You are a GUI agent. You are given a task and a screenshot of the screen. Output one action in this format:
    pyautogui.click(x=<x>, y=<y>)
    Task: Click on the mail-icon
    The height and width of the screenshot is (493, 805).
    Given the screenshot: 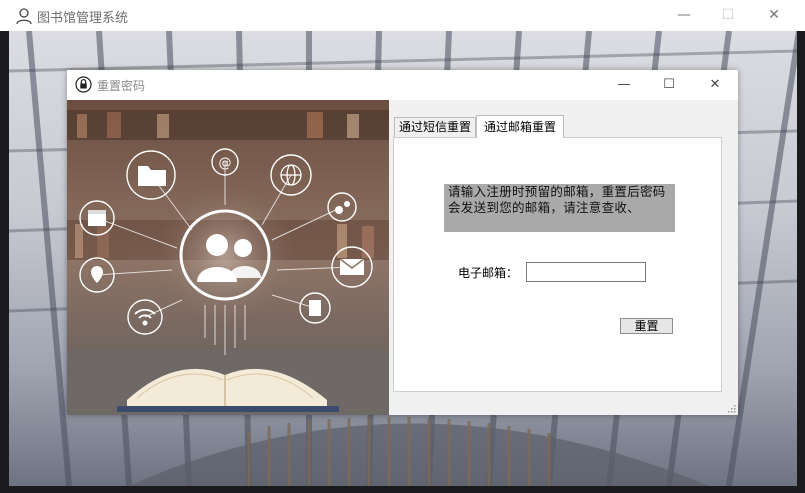 What is the action you would take?
    pyautogui.click(x=352, y=266)
    